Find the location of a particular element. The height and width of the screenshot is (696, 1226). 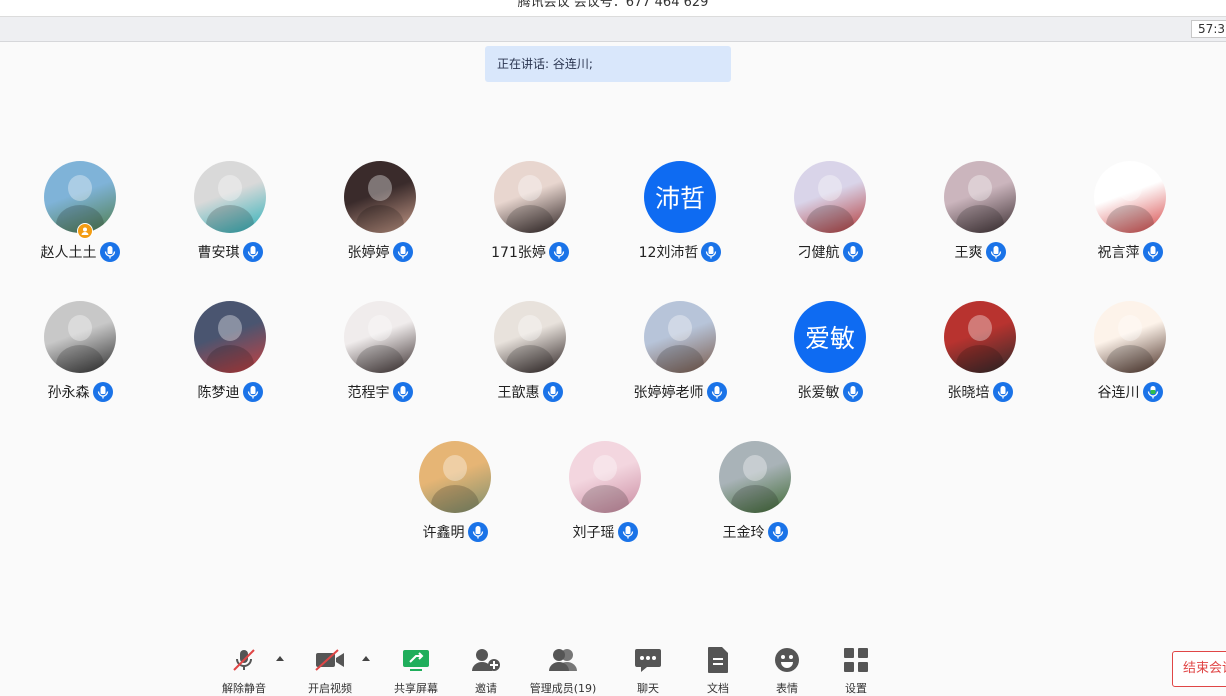

participant-tile: 范程宇 is located at coordinates (380, 356).